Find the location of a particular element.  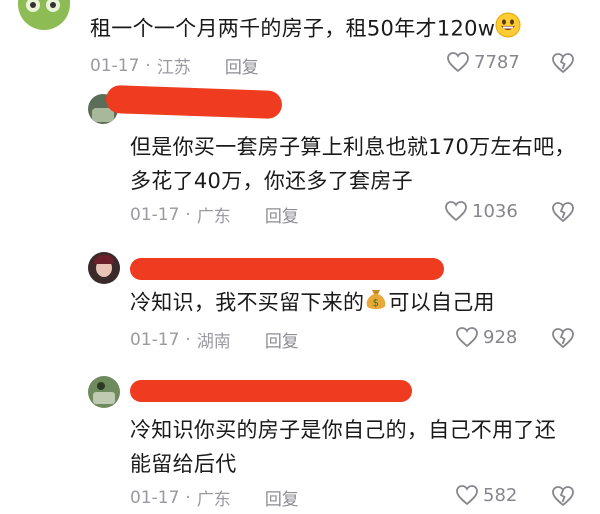

comment-text-line-1: 冷知识你买的房子是你自己的，自己不用了还 is located at coordinates (343, 430).